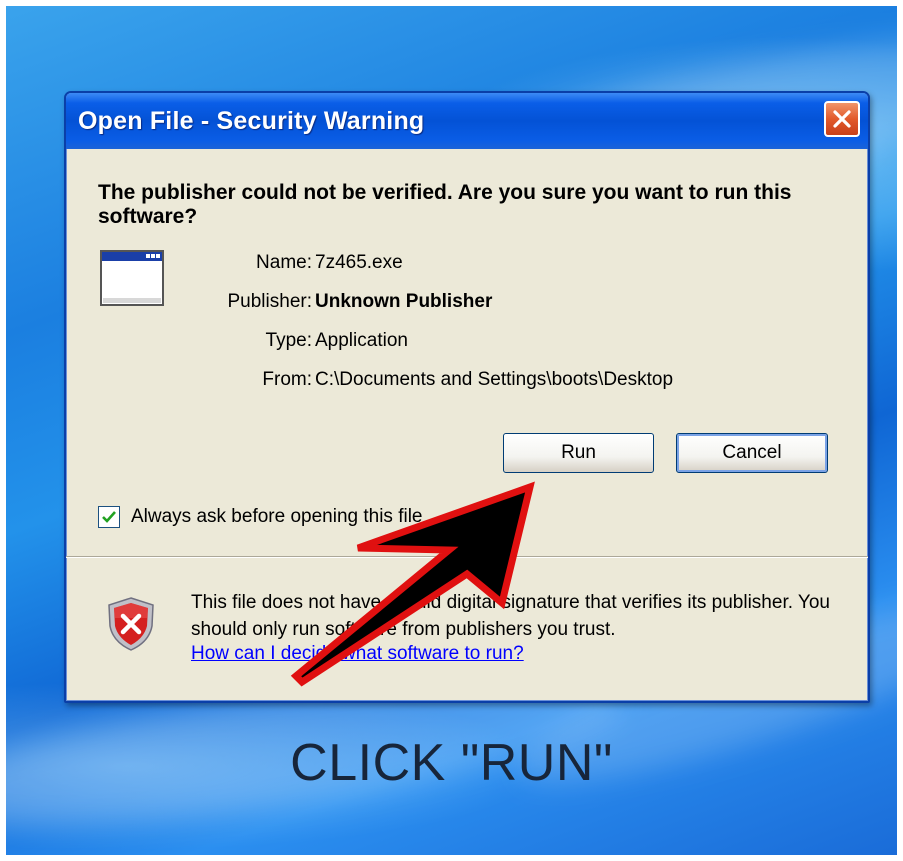  What do you see at coordinates (357, 654) in the screenshot?
I see `help-link: How can I decide what software to run?` at bounding box center [357, 654].